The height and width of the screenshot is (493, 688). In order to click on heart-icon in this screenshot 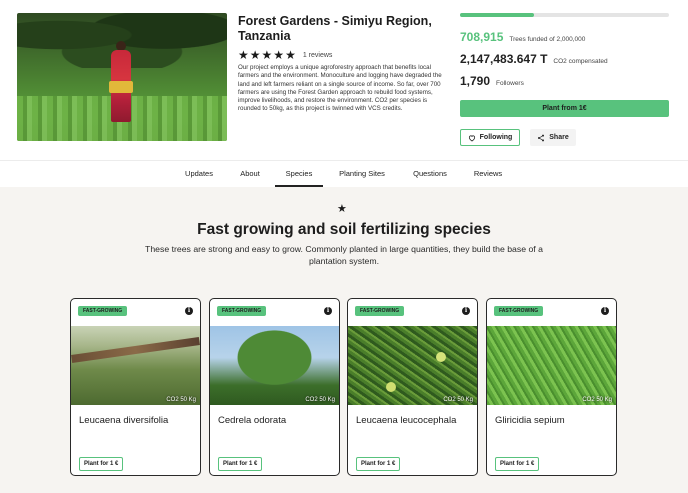, I will do `click(471, 138)`.